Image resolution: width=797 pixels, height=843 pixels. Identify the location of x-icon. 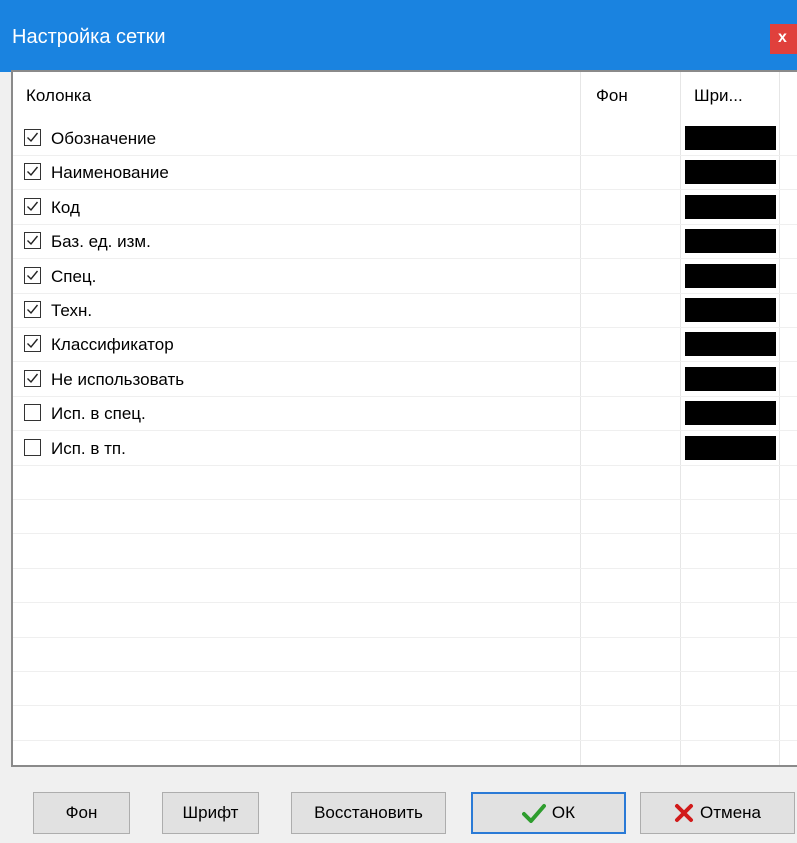
(684, 813).